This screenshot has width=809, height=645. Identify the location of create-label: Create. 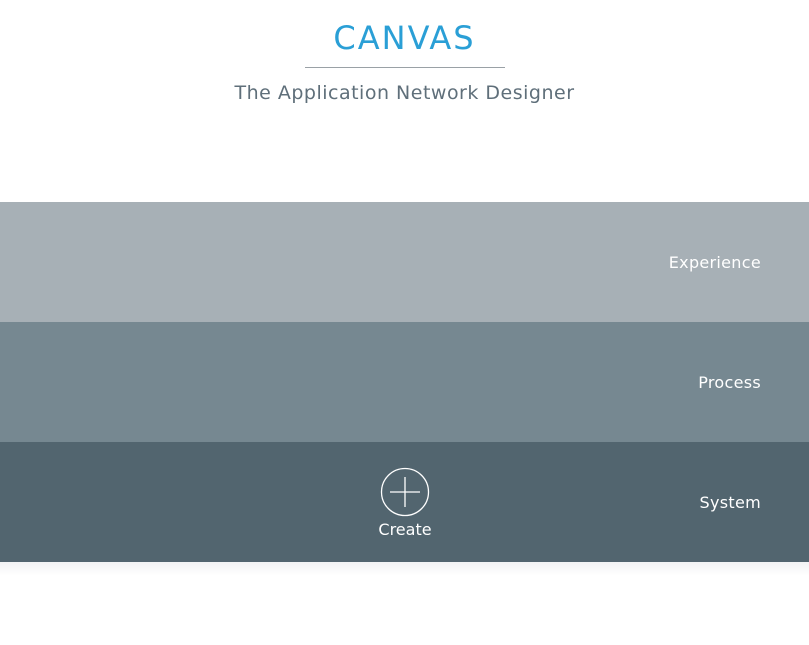
(405, 529).